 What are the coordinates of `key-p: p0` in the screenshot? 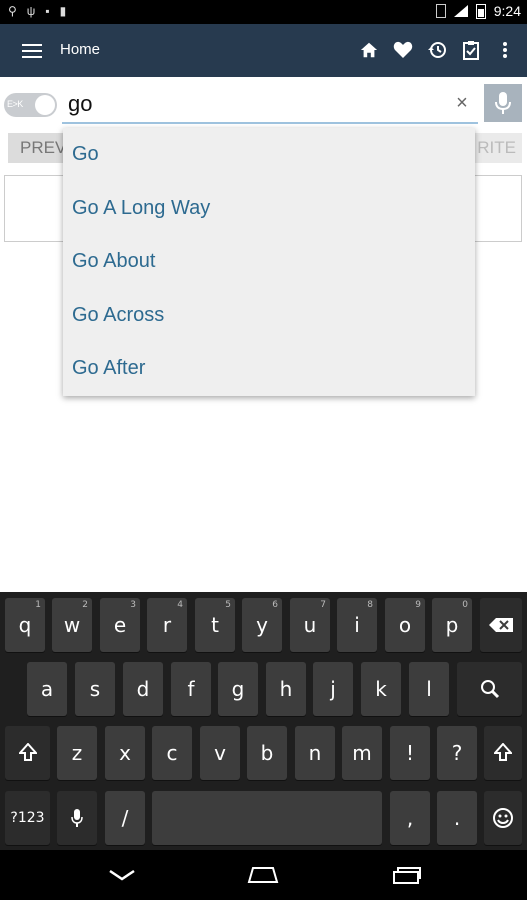 It's located at (452, 625).